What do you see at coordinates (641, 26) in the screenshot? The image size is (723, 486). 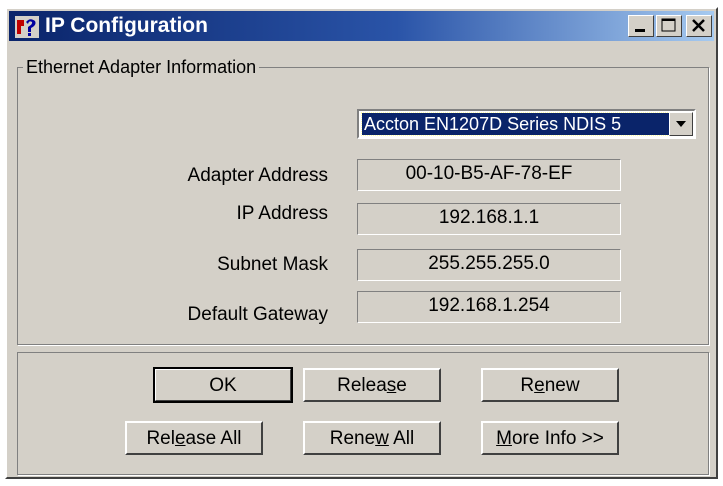 I see `minimize-button` at bounding box center [641, 26].